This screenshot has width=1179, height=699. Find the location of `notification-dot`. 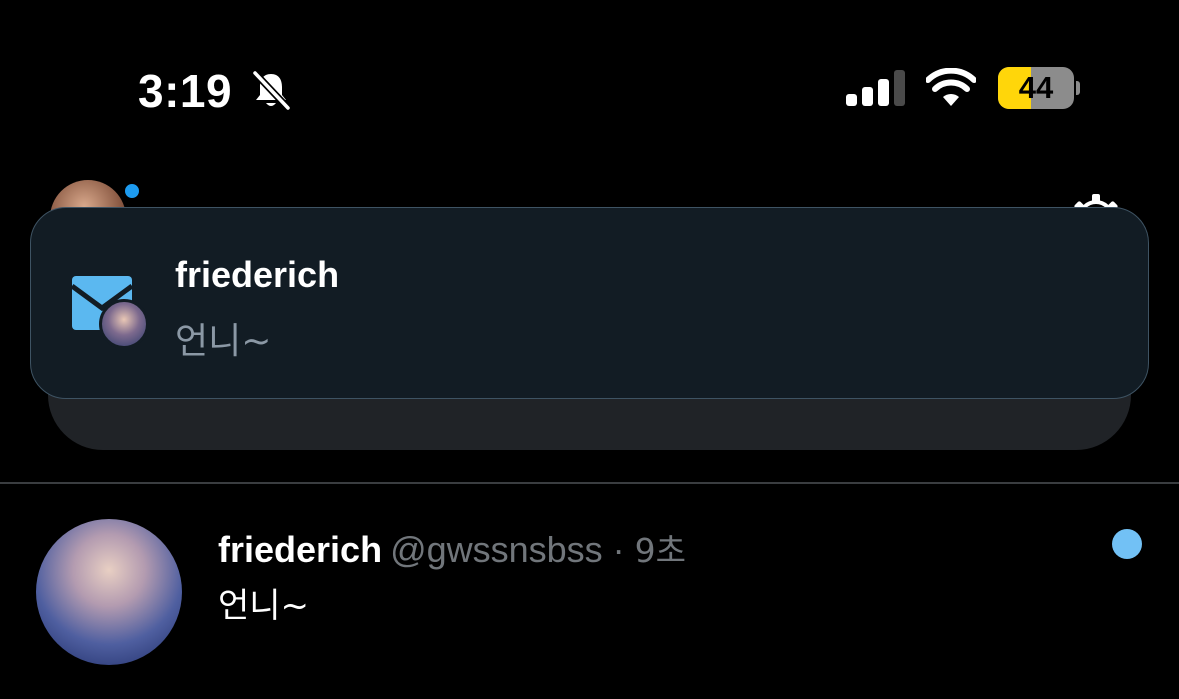

notification-dot is located at coordinates (132, 191).